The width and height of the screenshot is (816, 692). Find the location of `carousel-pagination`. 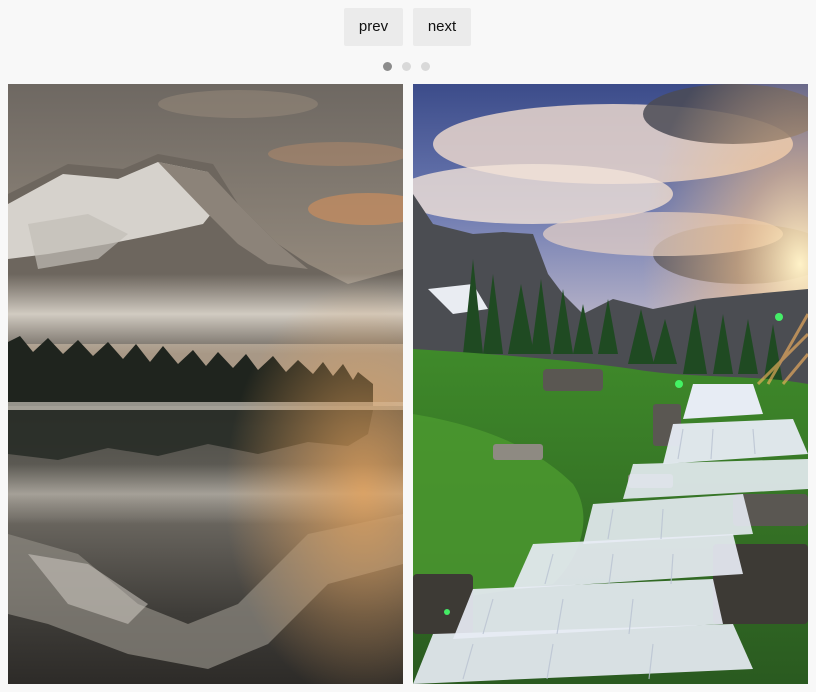

carousel-pagination is located at coordinates (406, 67).